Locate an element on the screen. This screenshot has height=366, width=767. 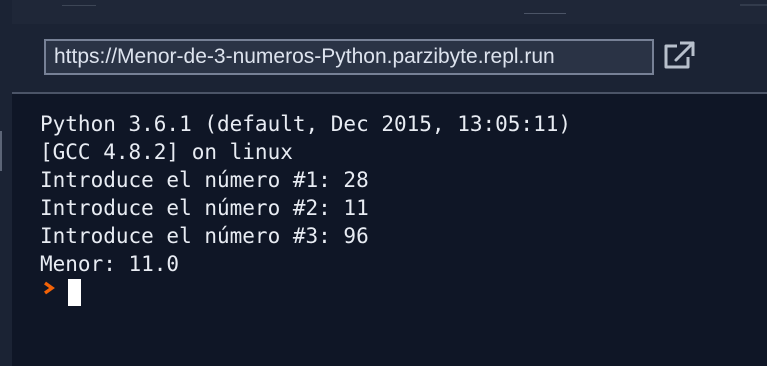
console-line: [GCC 4.8.2] on linux is located at coordinates (166, 152).